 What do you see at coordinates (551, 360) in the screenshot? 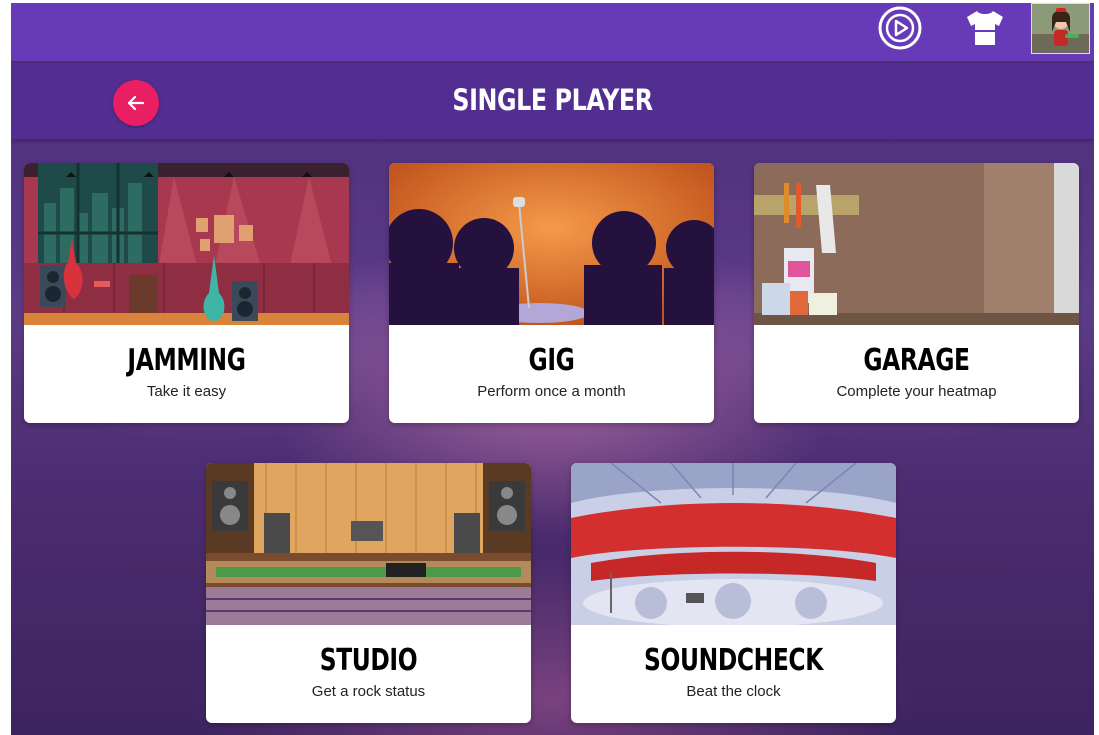
I see `card-title: GIG` at bounding box center [551, 360].